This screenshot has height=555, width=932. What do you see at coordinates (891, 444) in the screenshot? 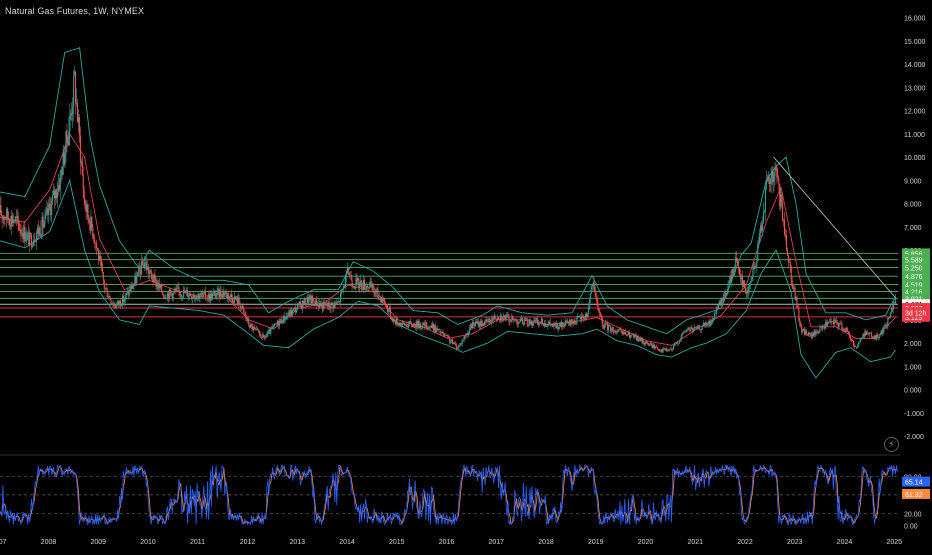
I see `lightning-icon: ⚡` at bounding box center [891, 444].